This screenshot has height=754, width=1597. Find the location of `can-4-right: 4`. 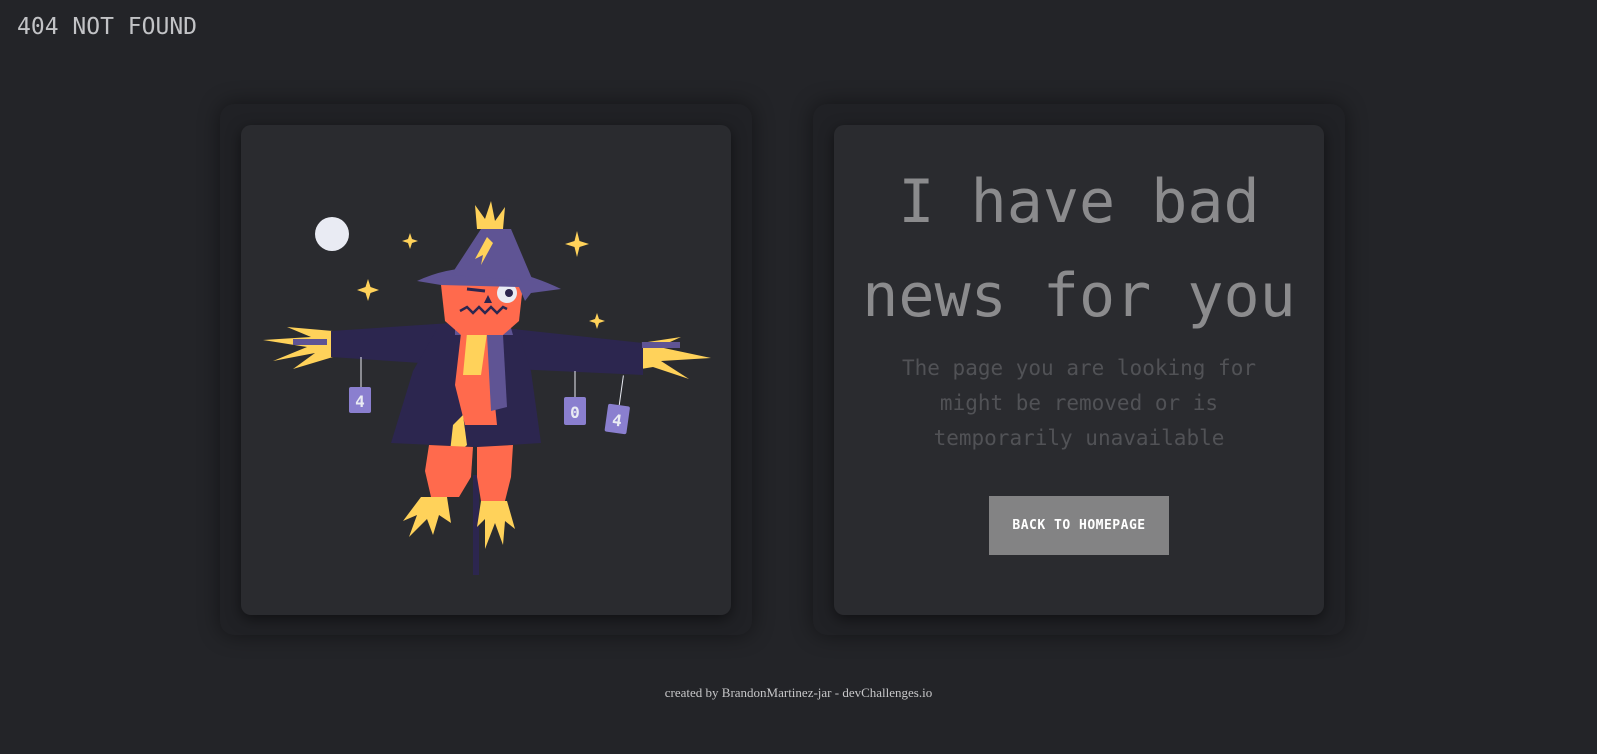

can-4-right: 4 is located at coordinates (617, 405).